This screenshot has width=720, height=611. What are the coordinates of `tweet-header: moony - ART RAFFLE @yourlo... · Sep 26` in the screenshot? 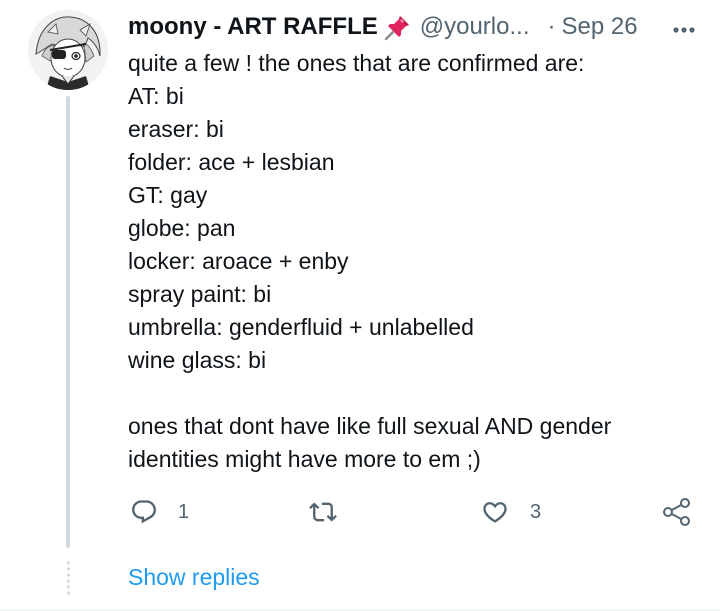 It's located at (415, 27).